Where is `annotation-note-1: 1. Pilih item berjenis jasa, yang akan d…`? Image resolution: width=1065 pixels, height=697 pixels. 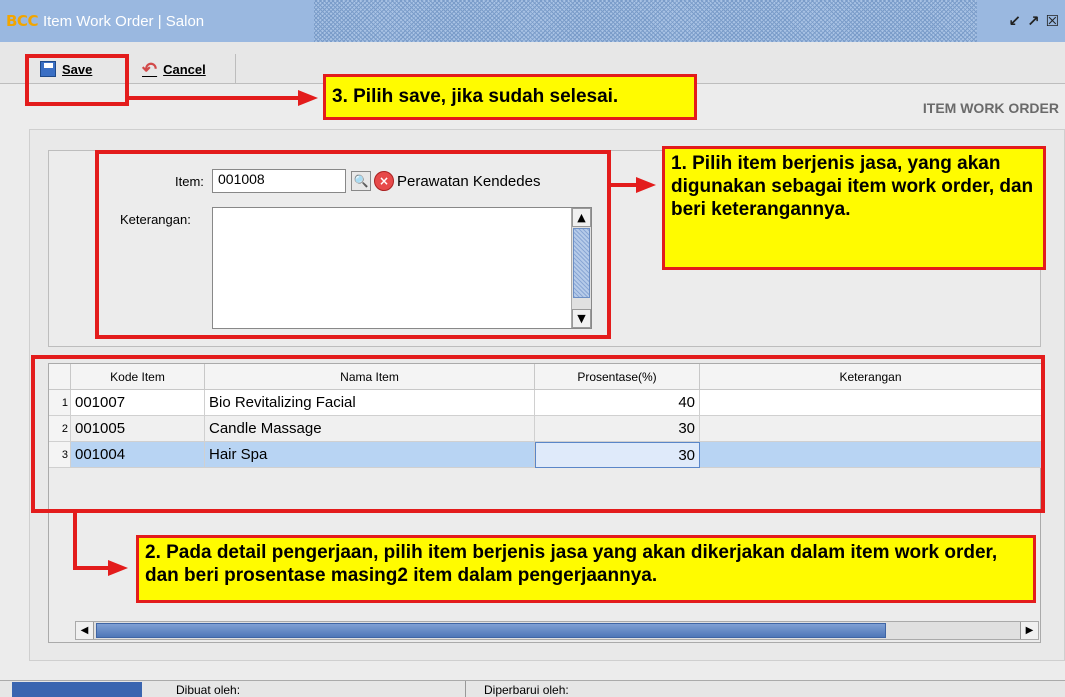 annotation-note-1: 1. Pilih item berjenis jasa, yang akan d… is located at coordinates (854, 208).